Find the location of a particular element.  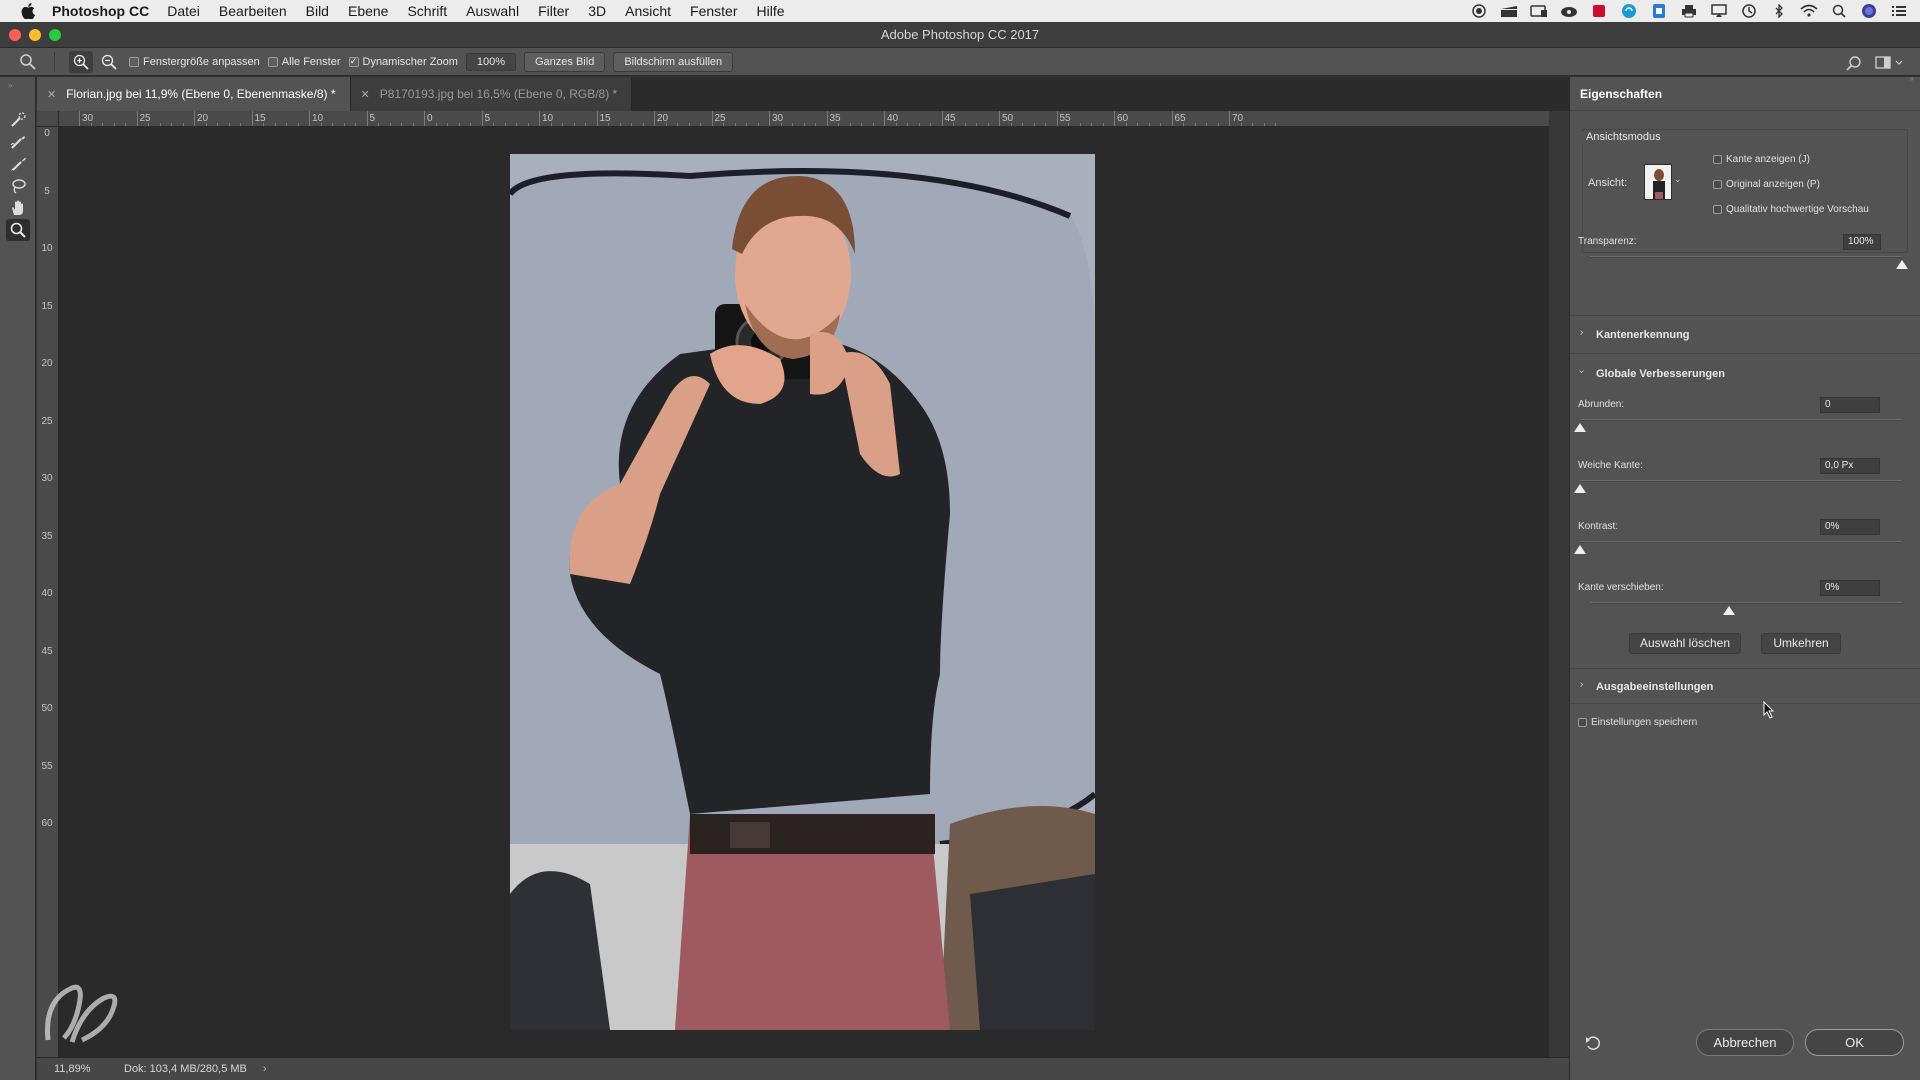

zoom-window-button is located at coordinates (55, 35).